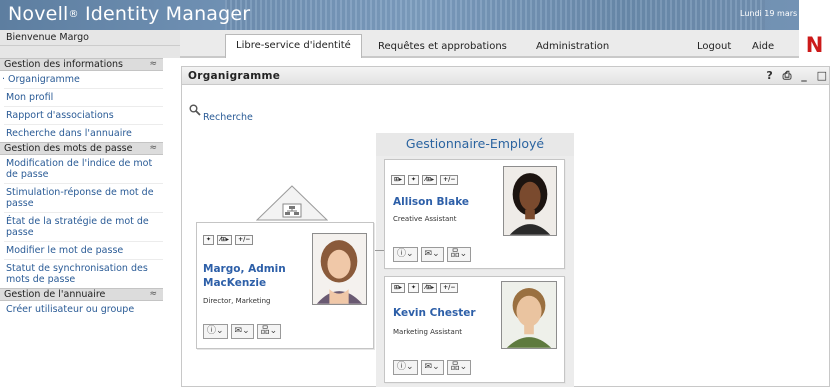 The image size is (830, 387). What do you see at coordinates (714, 47) in the screenshot?
I see `logout-link: Logout` at bounding box center [714, 47].